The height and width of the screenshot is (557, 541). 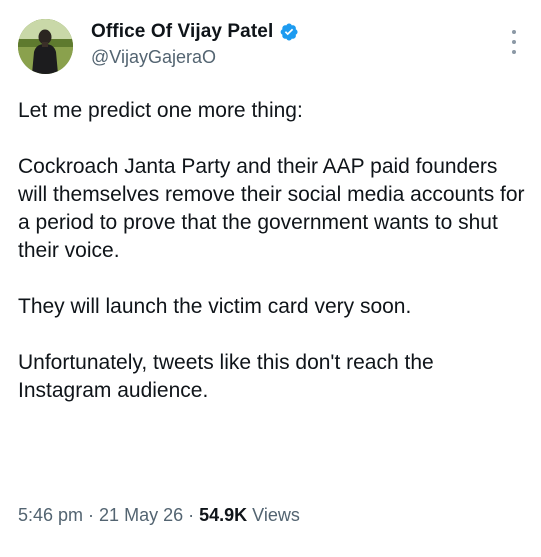 What do you see at coordinates (160, 110) in the screenshot?
I see `tweet-paragraph: Let me predict one more thing:` at bounding box center [160, 110].